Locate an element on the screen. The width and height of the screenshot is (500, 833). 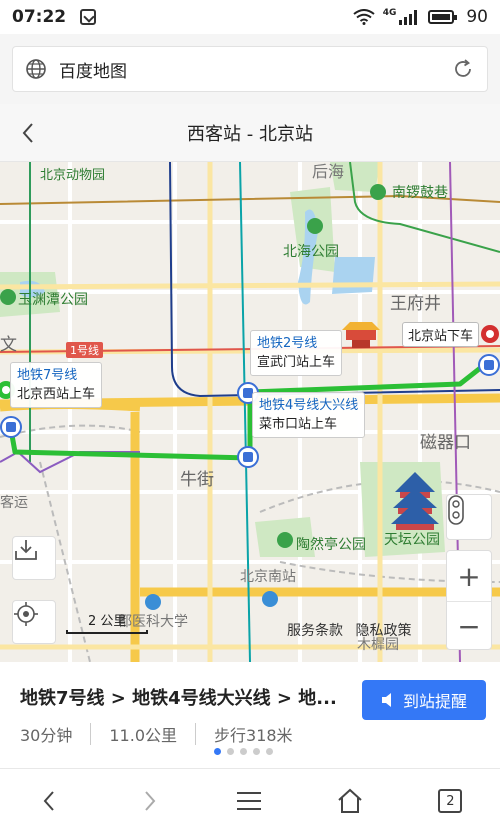
map-label-beijingnan: 北京南站 is located at coordinates (268, 577).